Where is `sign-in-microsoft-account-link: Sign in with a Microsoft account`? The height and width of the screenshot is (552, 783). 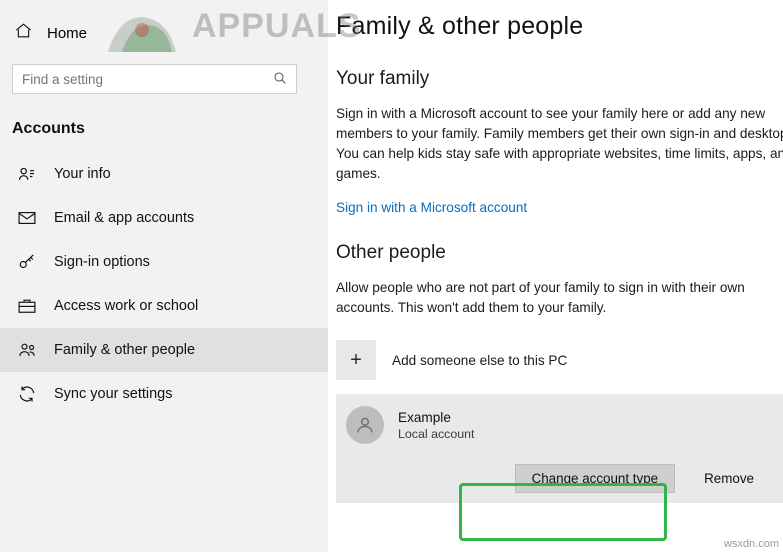 sign-in-microsoft-account-link: Sign in with a Microsoft account is located at coordinates (559, 207).